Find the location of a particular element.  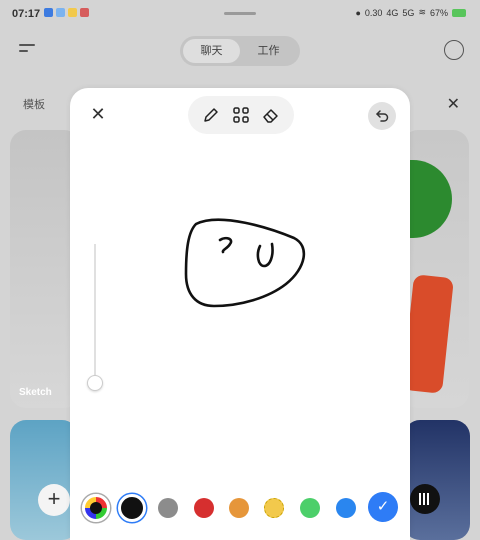

net-speed: 0.30 is located at coordinates (373, 12).